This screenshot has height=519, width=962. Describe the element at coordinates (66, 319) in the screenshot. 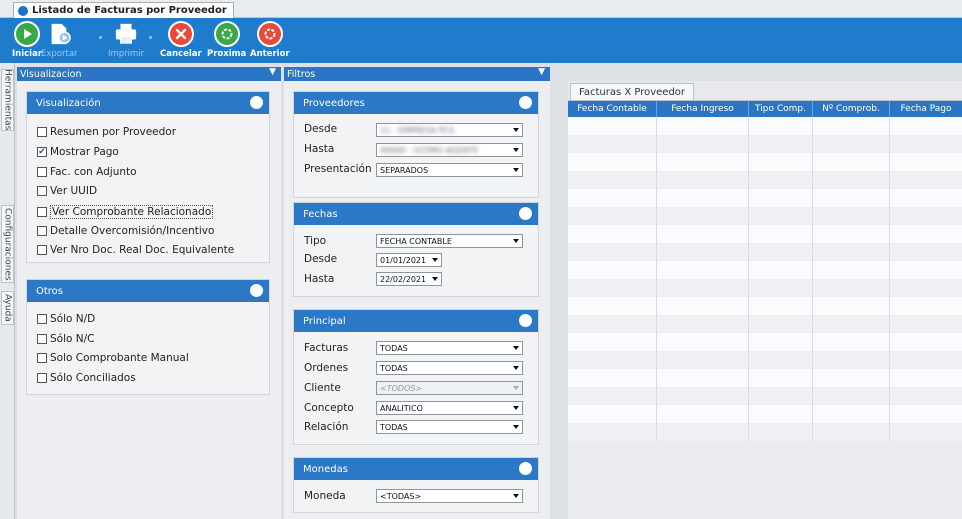

I see `checkbox-solo-nd: Sólo N/D` at that location.